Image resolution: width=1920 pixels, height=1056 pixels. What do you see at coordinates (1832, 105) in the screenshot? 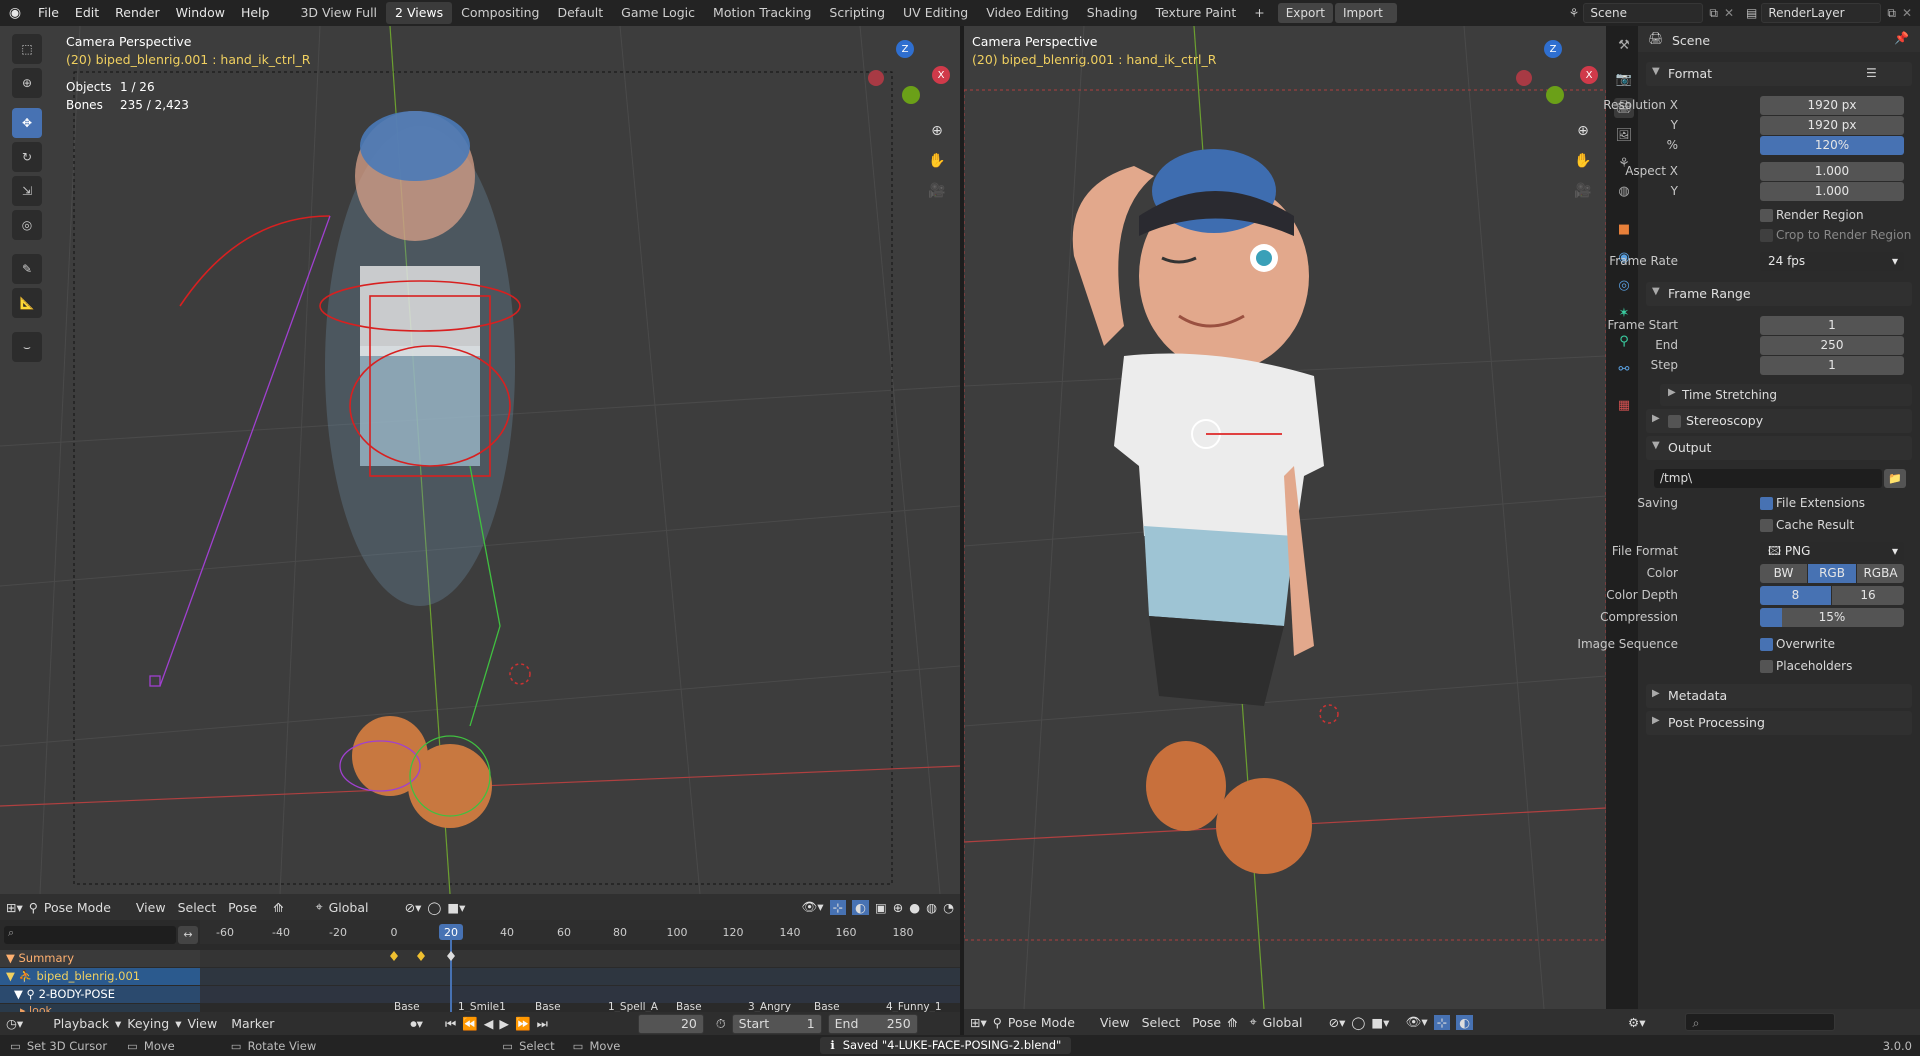
I see `resolution-x-field: 1920 px` at bounding box center [1832, 105].